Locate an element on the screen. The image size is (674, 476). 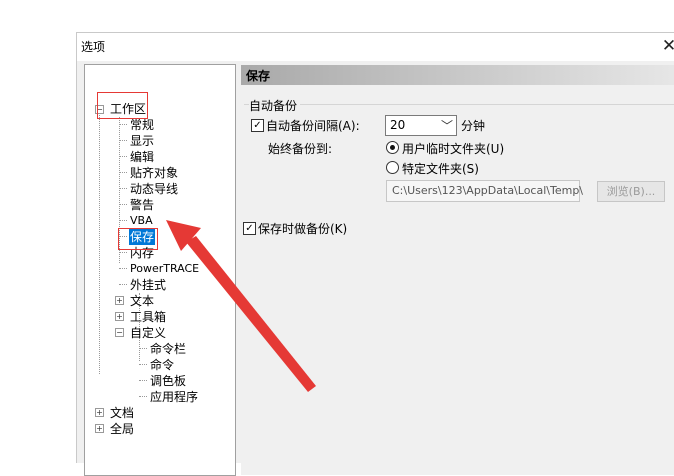
panel-header: 保存 is located at coordinates (457, 75).